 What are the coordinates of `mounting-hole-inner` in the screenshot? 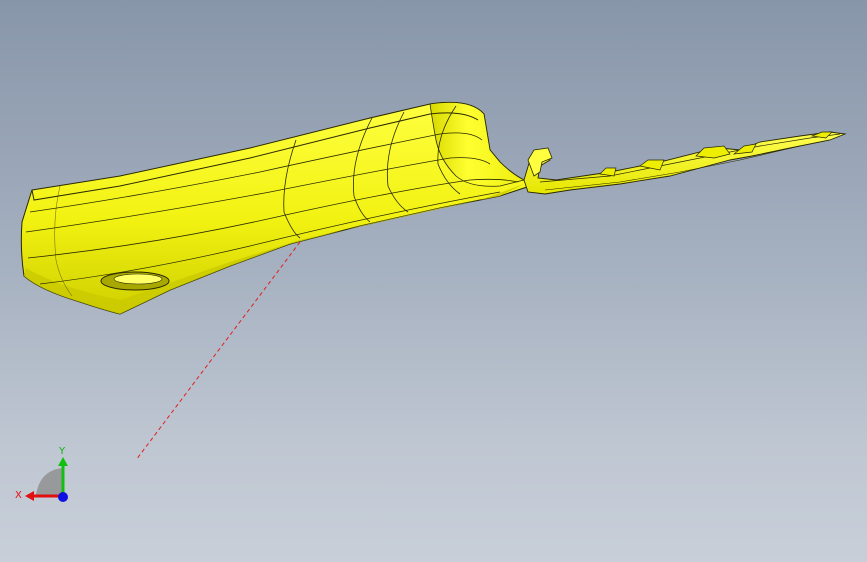 It's located at (138, 279).